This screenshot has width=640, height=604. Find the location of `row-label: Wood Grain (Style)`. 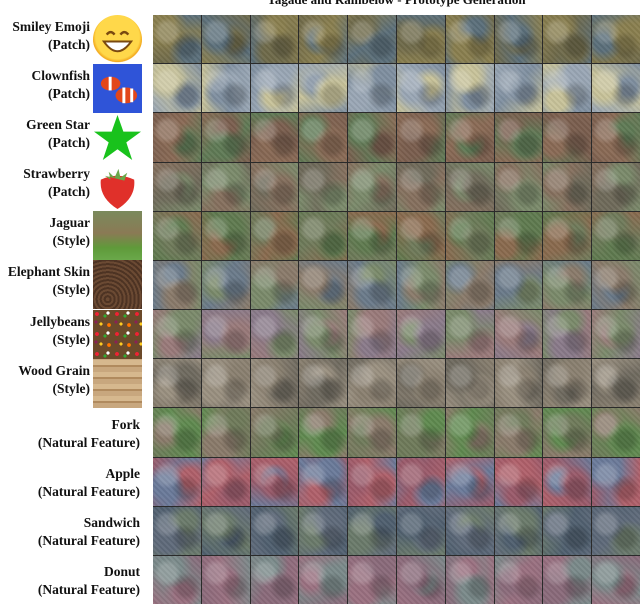

row-label: Wood Grain (Style) is located at coordinates (75, 383).